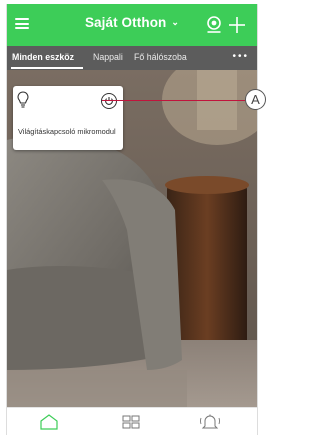 The image size is (320, 435). What do you see at coordinates (68, 118) in the screenshot?
I see `device-card: Világításkapcsoló mikromodul` at bounding box center [68, 118].